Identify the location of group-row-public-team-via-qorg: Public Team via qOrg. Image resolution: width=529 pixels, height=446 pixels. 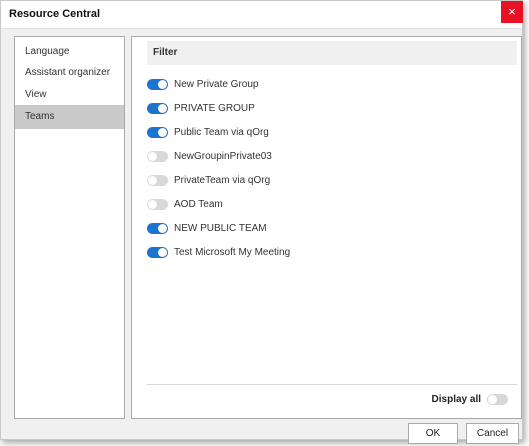
(208, 132).